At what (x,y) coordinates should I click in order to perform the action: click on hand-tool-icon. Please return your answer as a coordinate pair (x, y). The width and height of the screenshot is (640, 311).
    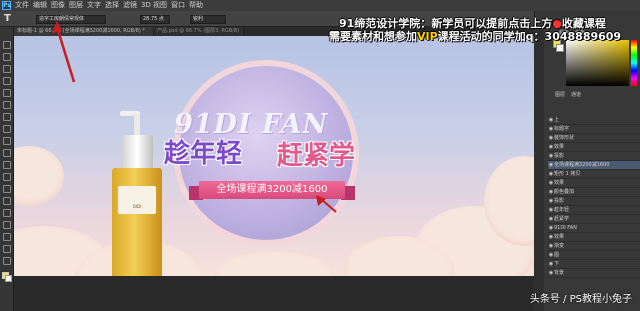
    Looking at the image, I should click on (7, 261).